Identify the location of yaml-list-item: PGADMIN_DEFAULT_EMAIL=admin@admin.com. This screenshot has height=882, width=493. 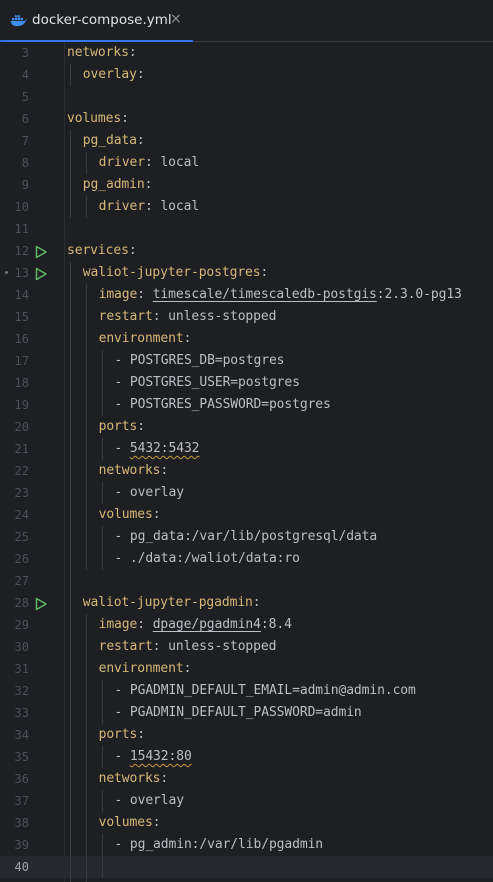
(272, 690).